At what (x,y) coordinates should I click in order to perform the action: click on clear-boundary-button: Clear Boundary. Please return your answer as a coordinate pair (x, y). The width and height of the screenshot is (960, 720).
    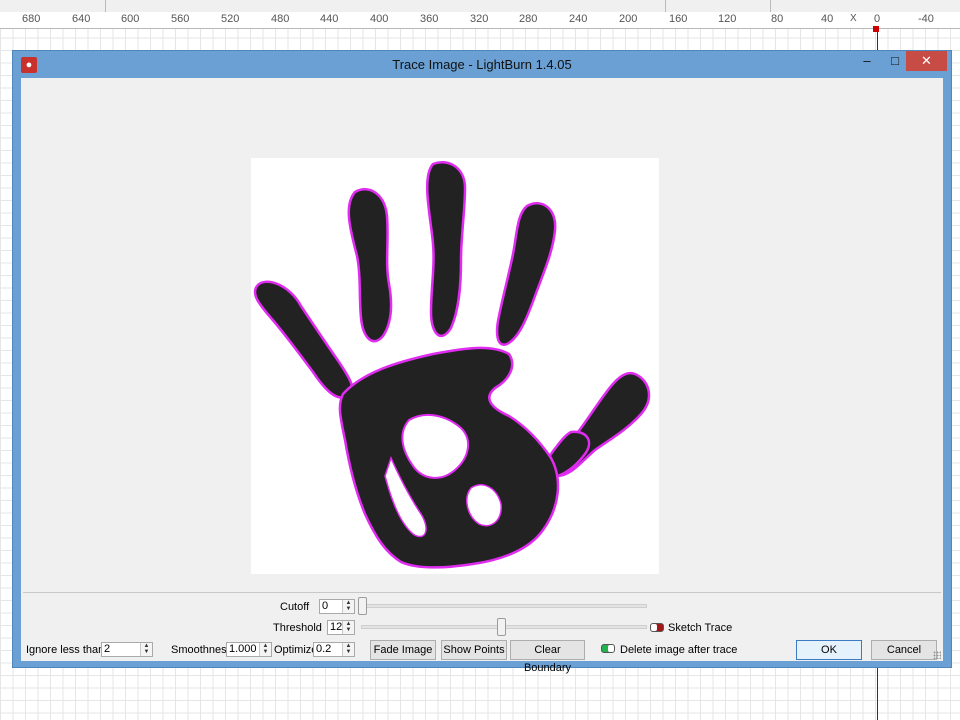
    Looking at the image, I should click on (547, 657).